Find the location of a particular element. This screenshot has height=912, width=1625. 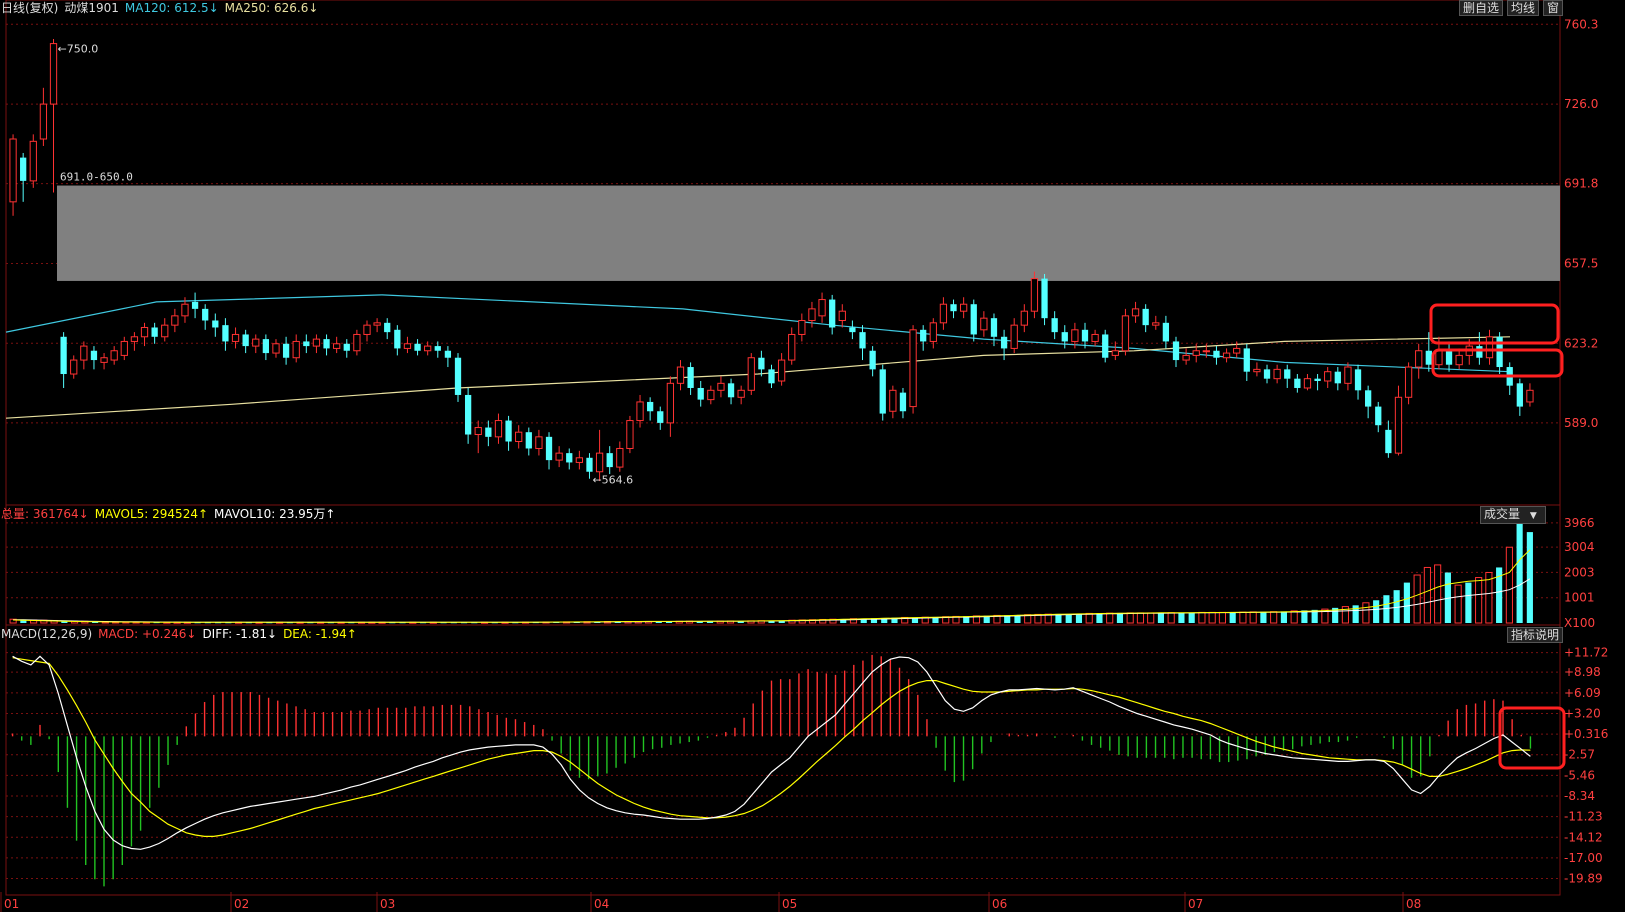

macd-tick-label: +6.09 is located at coordinates (1582, 693).